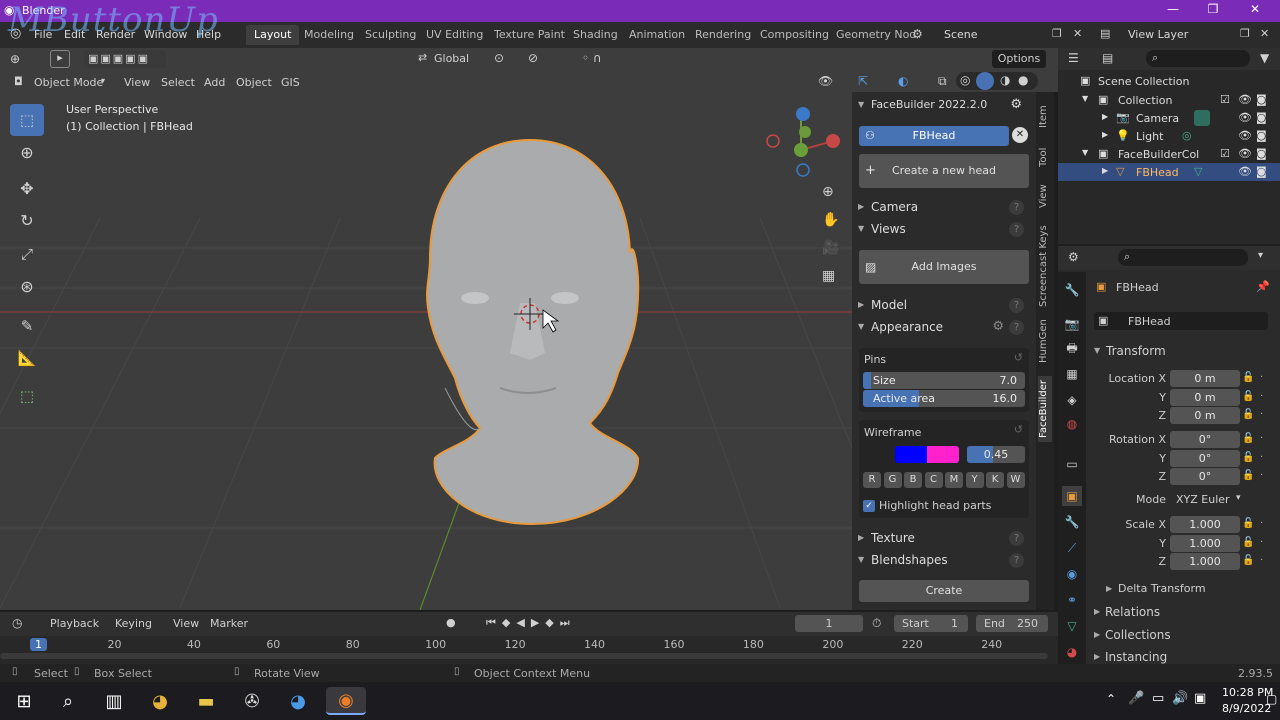 Image resolution: width=1280 pixels, height=720 pixels. I want to click on section-appearance: ▼ Appearance ⚙ ?, so click(944, 328).